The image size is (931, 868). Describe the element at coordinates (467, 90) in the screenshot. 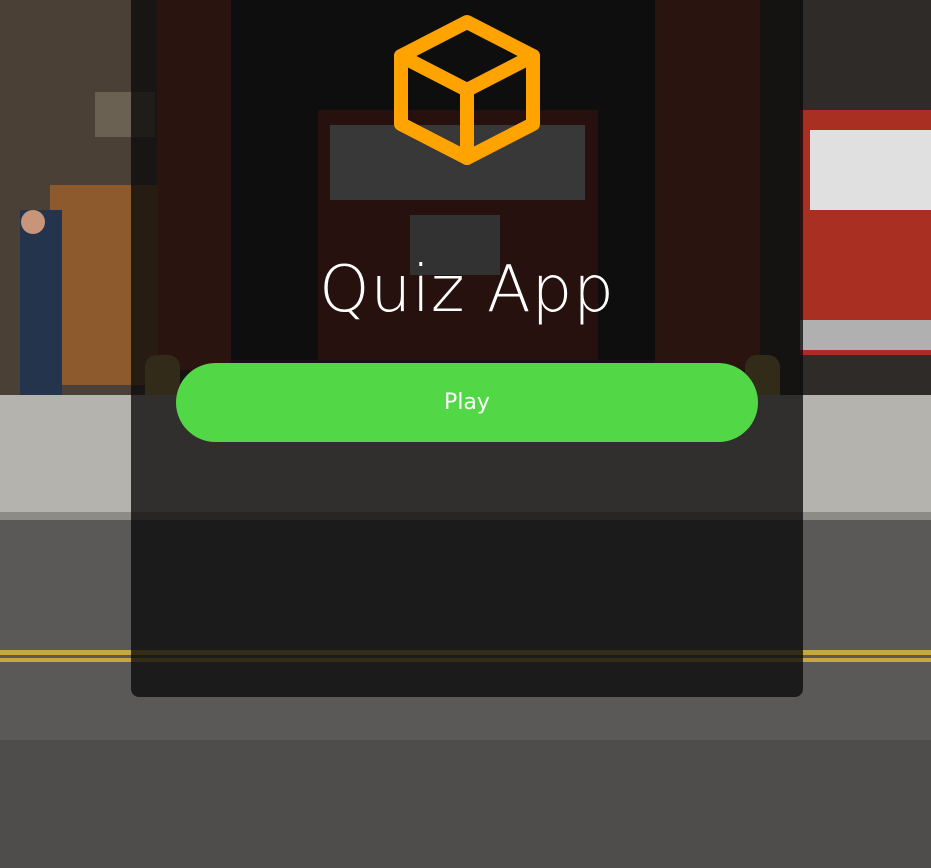

I see `cube-icon` at that location.